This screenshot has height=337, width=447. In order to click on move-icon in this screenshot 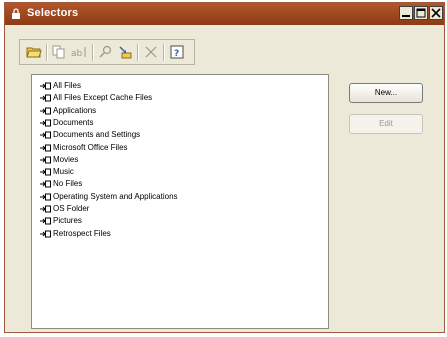, I will do `click(125, 52)`.